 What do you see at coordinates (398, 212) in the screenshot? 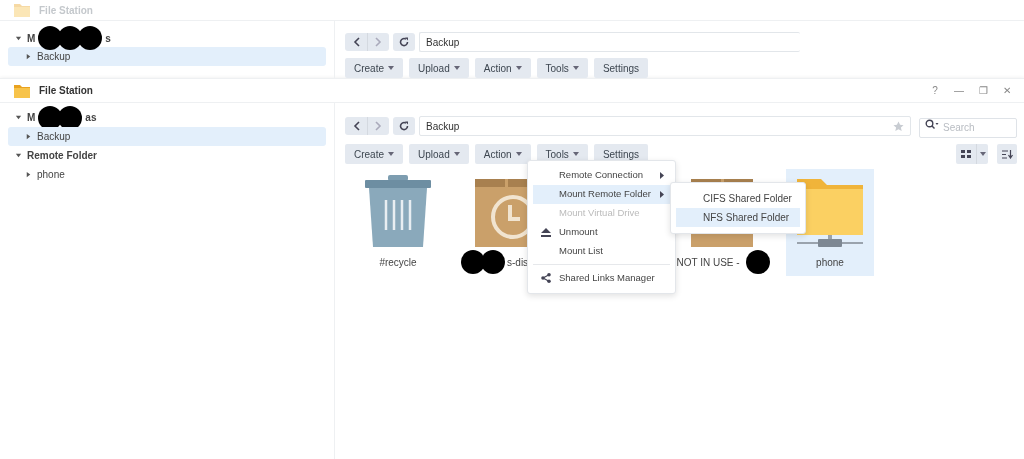
I see `trash-icon` at bounding box center [398, 212].